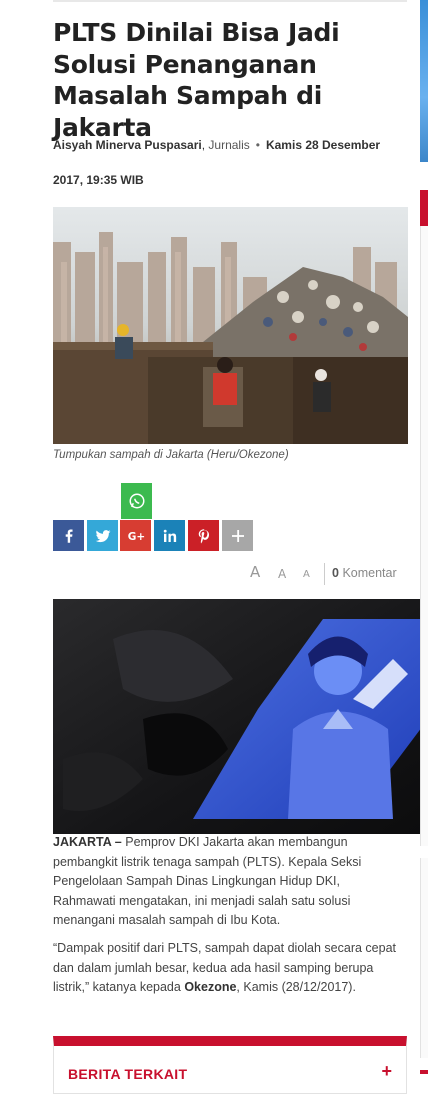 Image resolution: width=428 pixels, height=1094 pixels. I want to click on comment-link: 0 Komentar, so click(364, 573).